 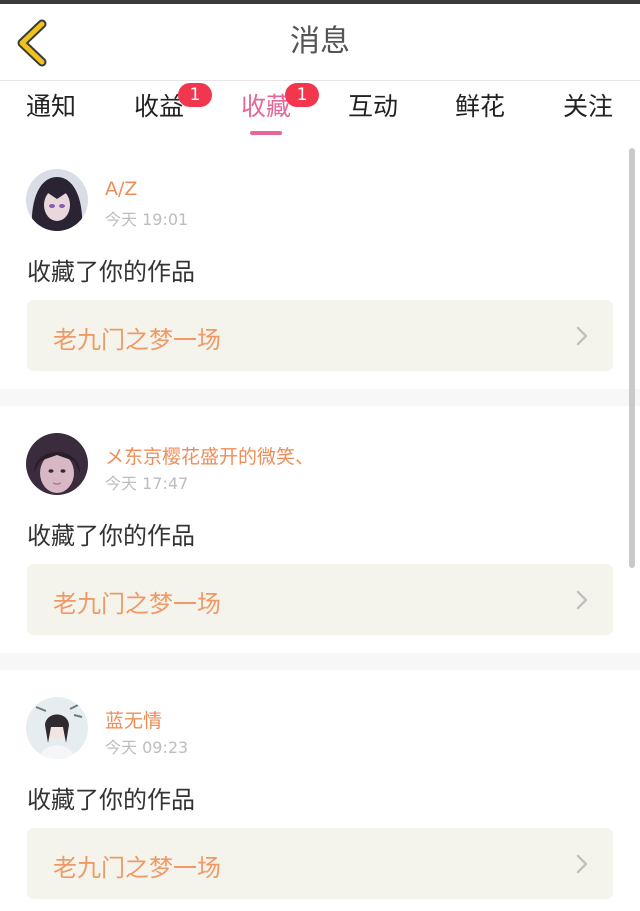 I want to click on scrollbar, so click(x=632, y=358).